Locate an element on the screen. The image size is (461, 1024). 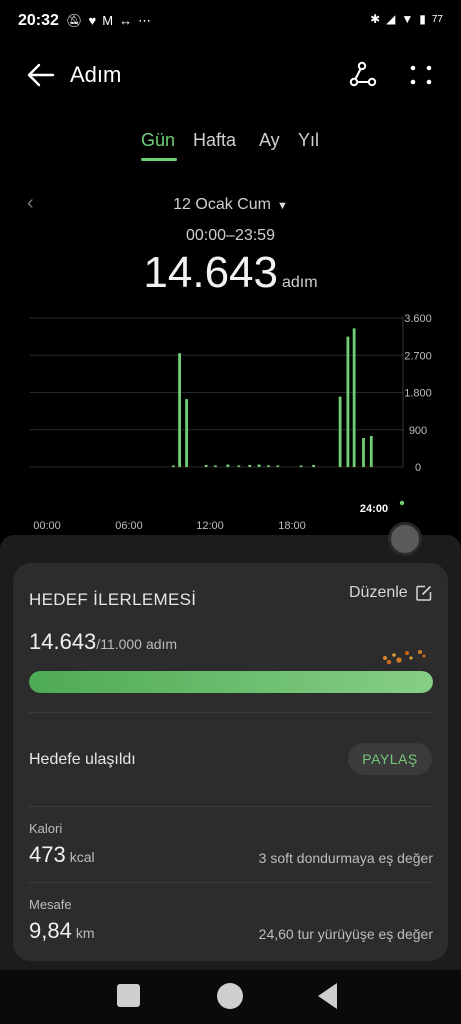
tab-day: Gün is located at coordinates (158, 140).